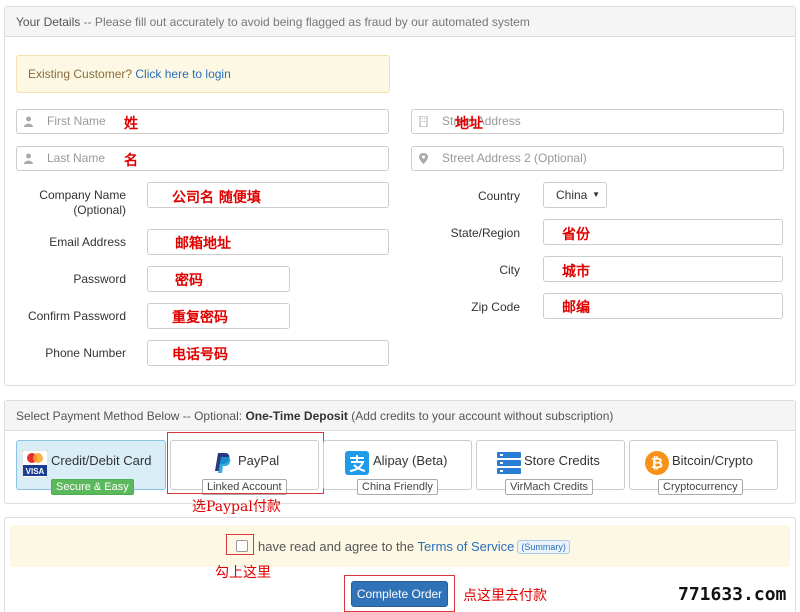 This screenshot has height=612, width=800. What do you see at coordinates (202, 121) in the screenshot?
I see `first-name-input: First Name` at bounding box center [202, 121].